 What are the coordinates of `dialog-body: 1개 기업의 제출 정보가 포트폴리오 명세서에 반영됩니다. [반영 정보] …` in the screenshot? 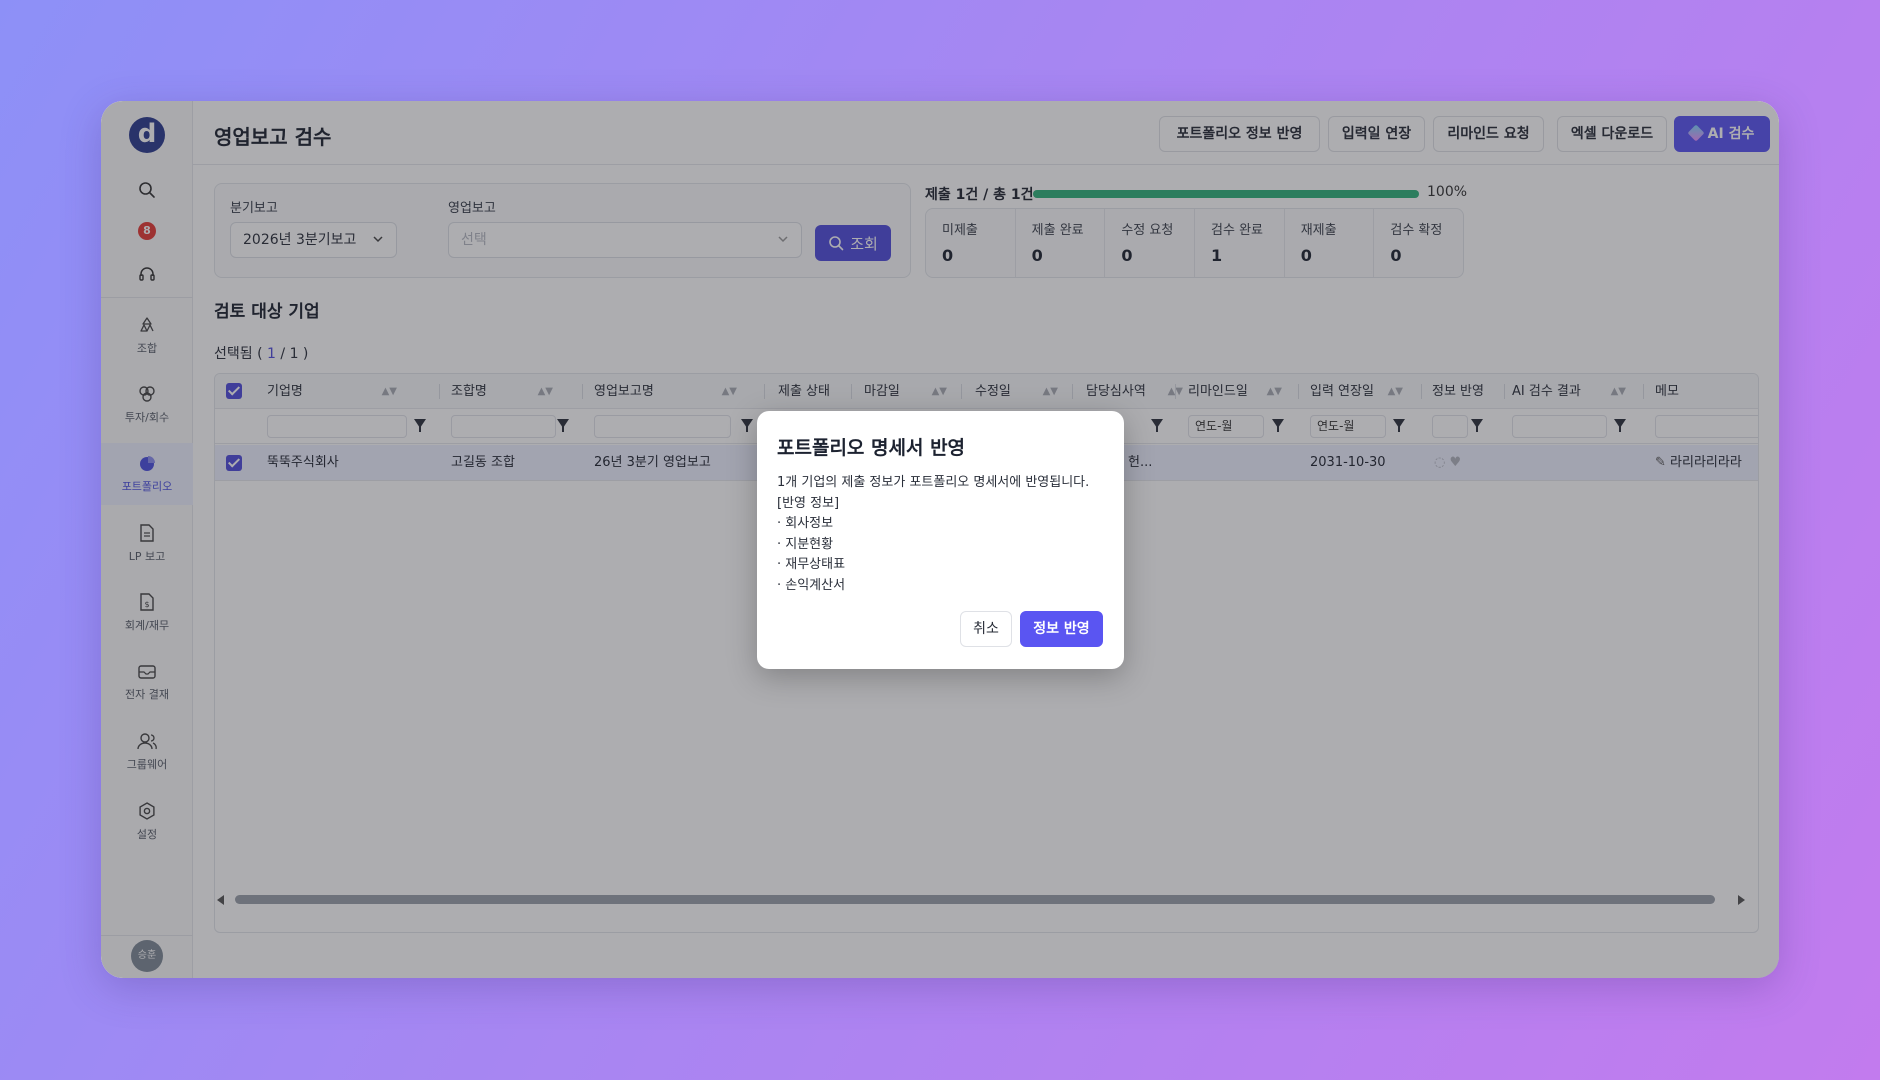 It's located at (933, 534).